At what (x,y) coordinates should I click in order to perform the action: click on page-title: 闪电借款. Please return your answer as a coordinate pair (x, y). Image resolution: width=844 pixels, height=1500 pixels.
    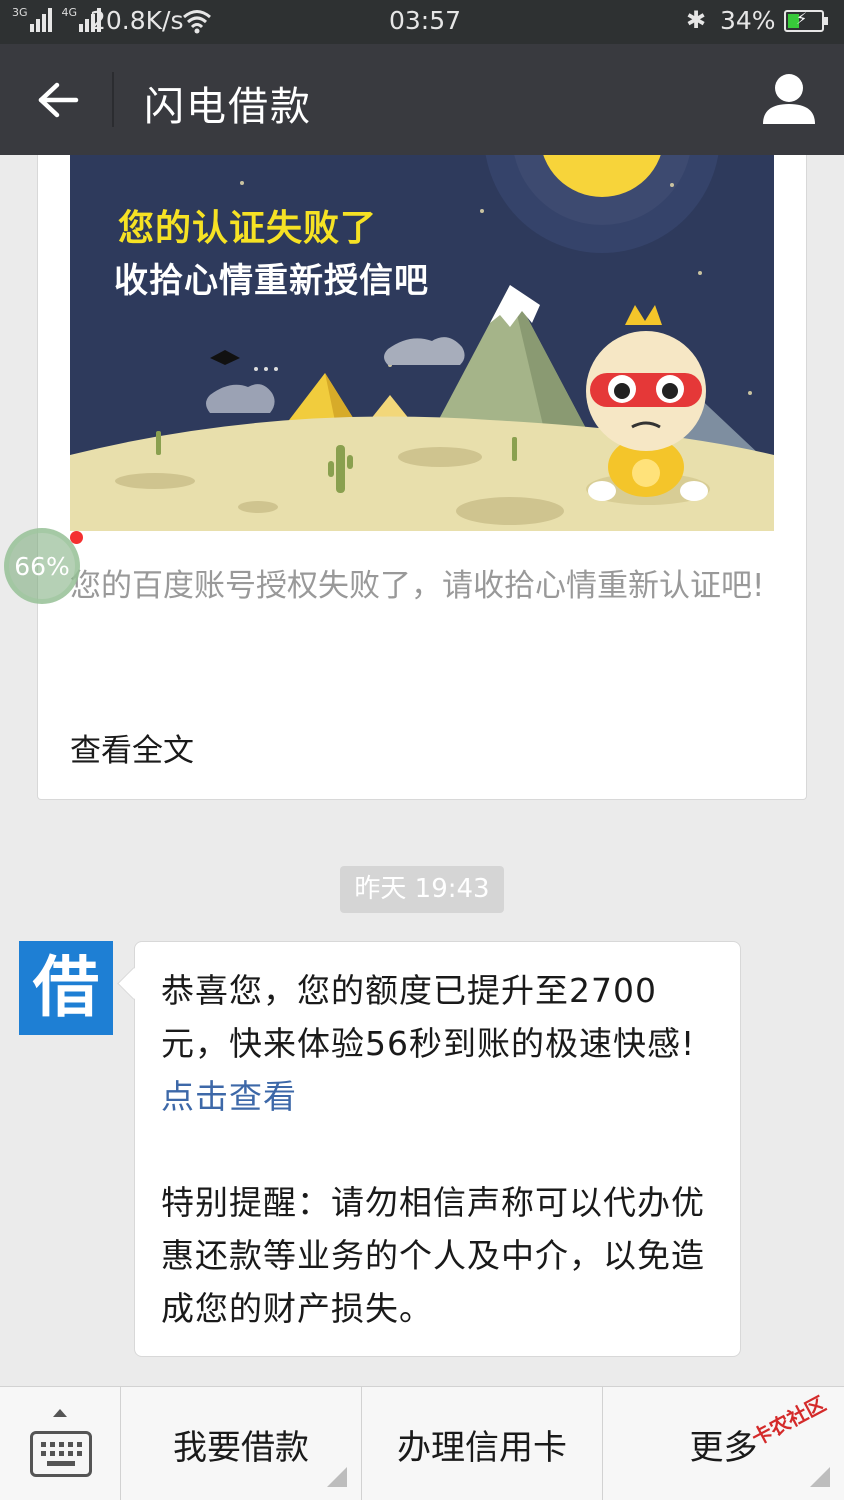
    Looking at the image, I should click on (228, 107).